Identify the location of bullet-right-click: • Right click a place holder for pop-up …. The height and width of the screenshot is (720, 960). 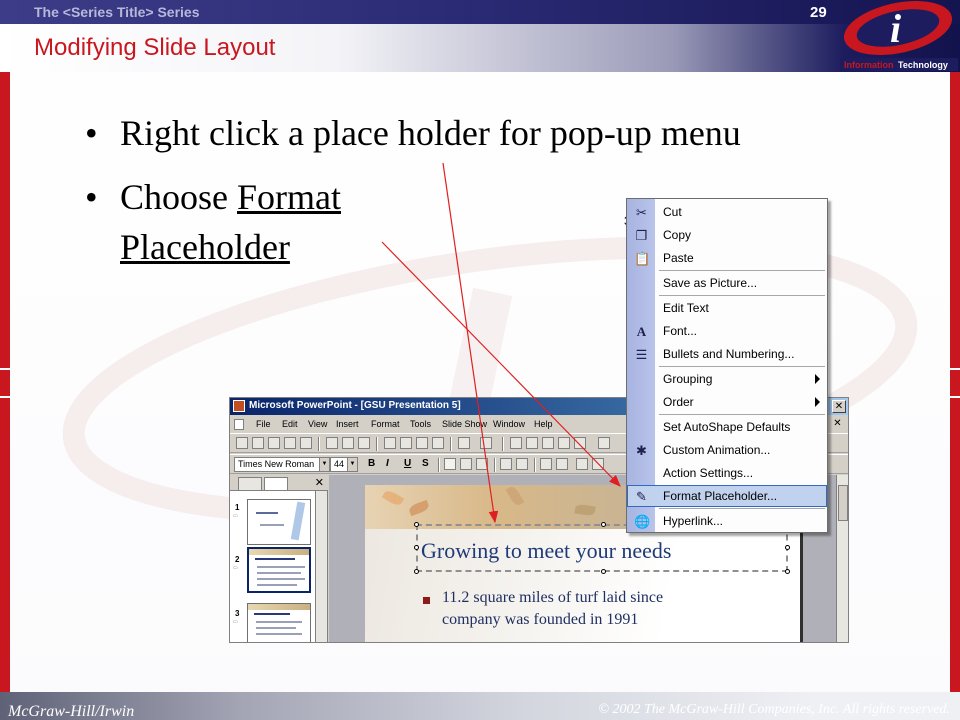
(485, 133).